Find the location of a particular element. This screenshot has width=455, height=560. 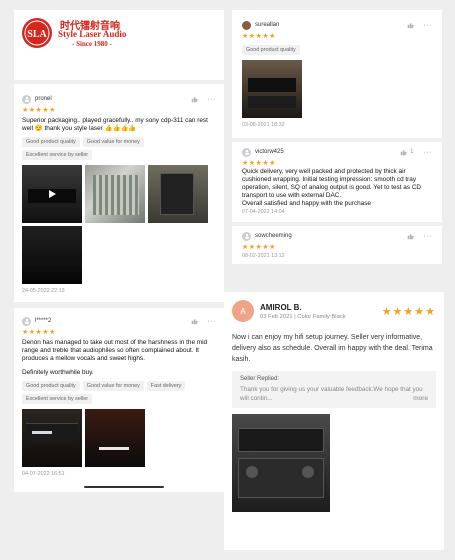

scroll-indicator is located at coordinates (124, 487).